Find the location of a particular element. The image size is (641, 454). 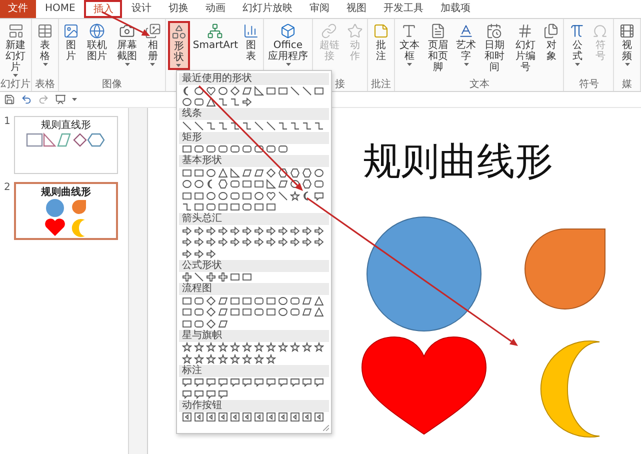

ribbon-button: SmartArt is located at coordinates (215, 45).